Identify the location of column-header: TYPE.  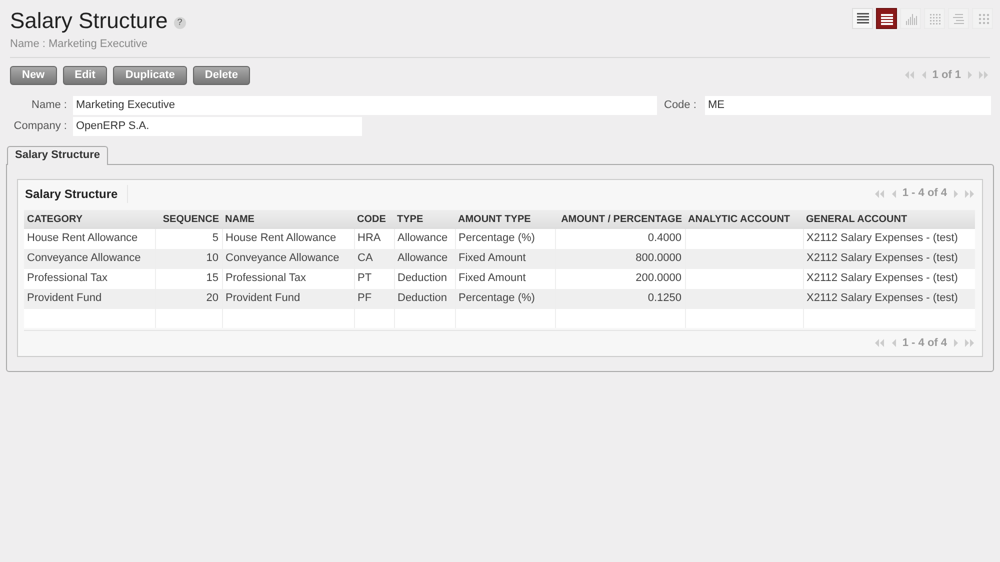
(424, 219).